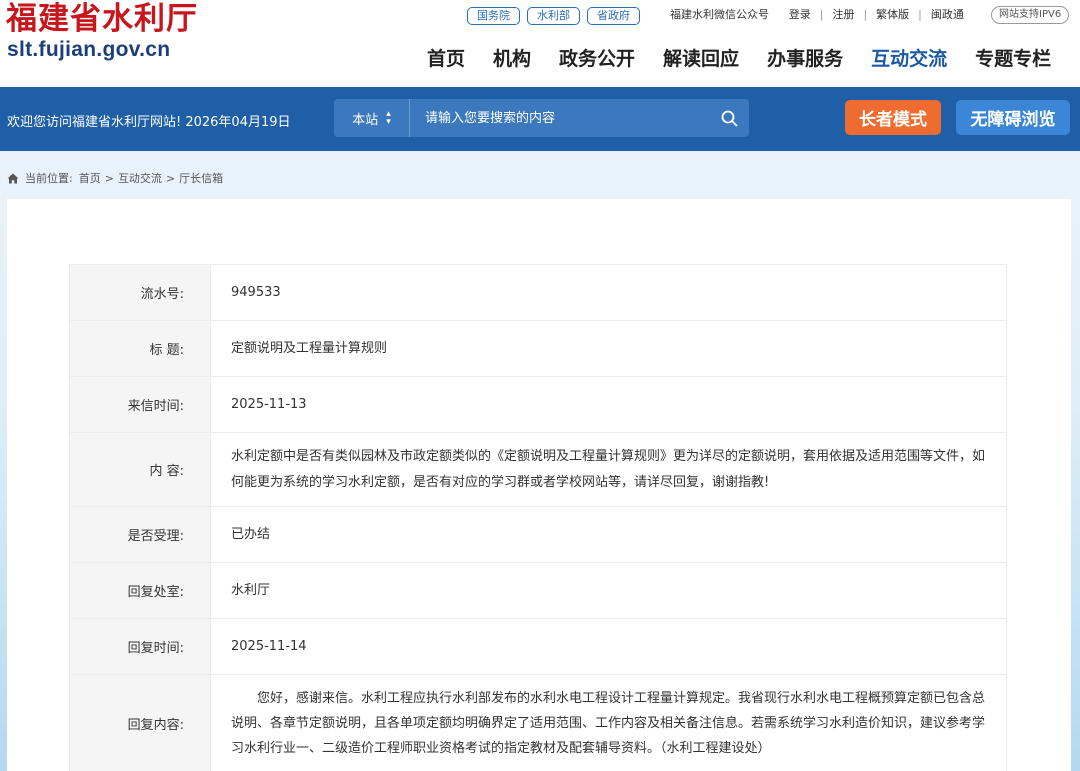 The image size is (1080, 771). I want to click on login-link: 登录, so click(800, 14).